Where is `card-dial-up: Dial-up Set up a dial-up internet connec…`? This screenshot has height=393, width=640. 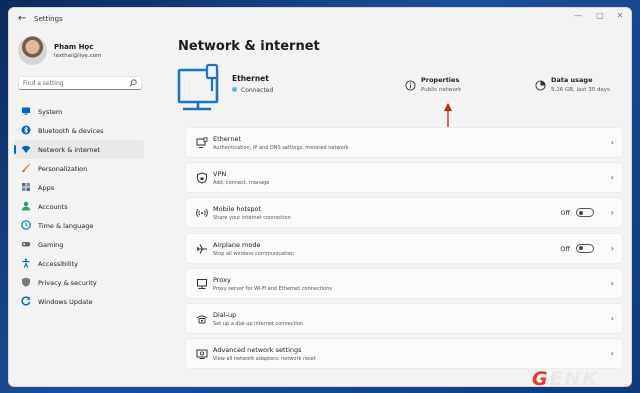
card-dial-up: Dial-up Set up a dial-up internet connec… is located at coordinates (404, 318).